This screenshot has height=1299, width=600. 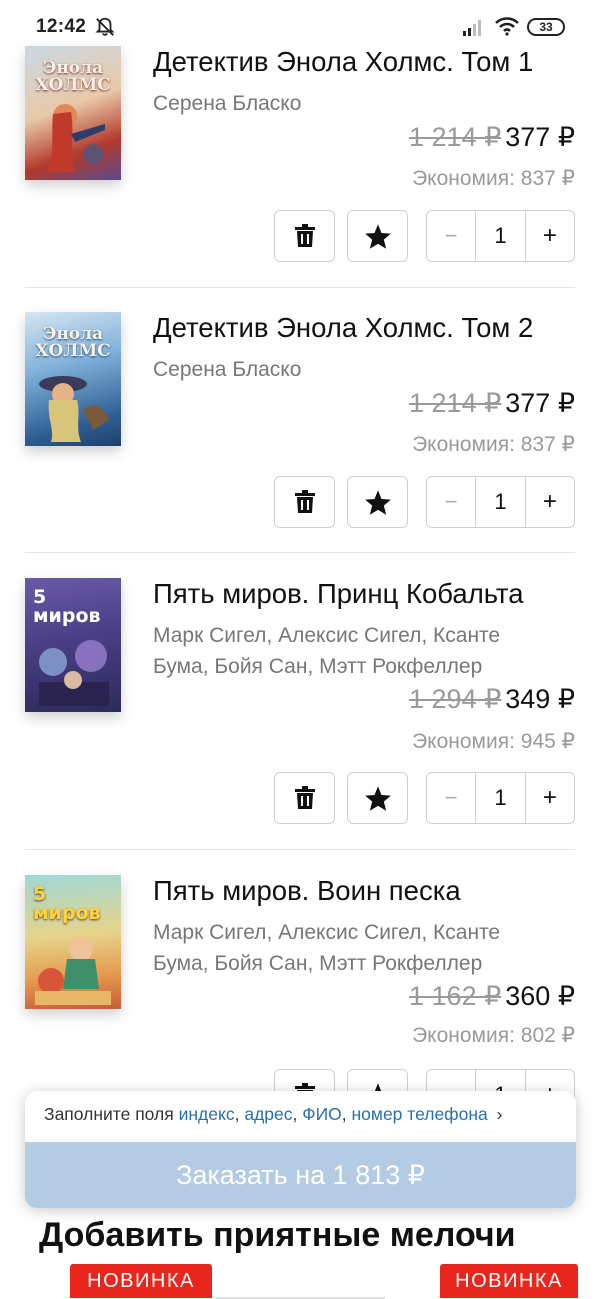 I want to click on bell-off-icon, so click(x=105, y=26).